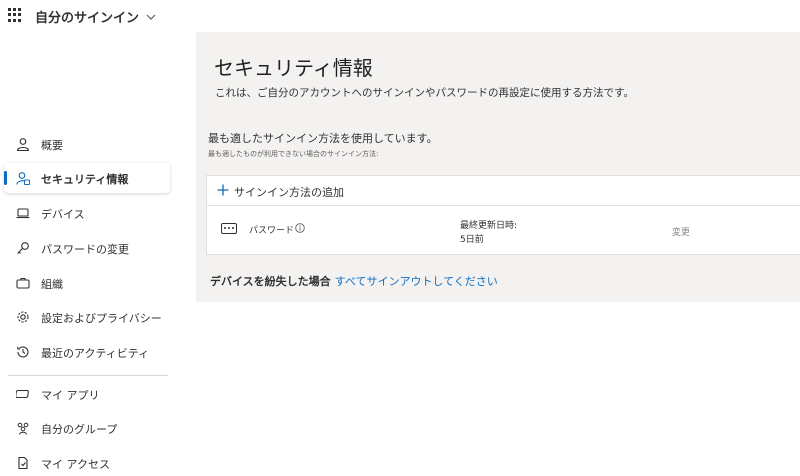  Describe the element at coordinates (681, 231) in the screenshot. I see `change-password-button: 変更` at that location.